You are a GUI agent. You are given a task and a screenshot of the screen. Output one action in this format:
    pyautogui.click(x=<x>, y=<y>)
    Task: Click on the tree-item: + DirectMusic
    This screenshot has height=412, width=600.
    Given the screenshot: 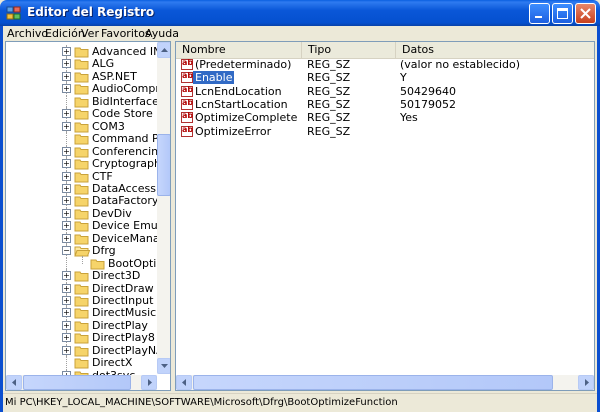 What is the action you would take?
    pyautogui.click(x=86, y=313)
    